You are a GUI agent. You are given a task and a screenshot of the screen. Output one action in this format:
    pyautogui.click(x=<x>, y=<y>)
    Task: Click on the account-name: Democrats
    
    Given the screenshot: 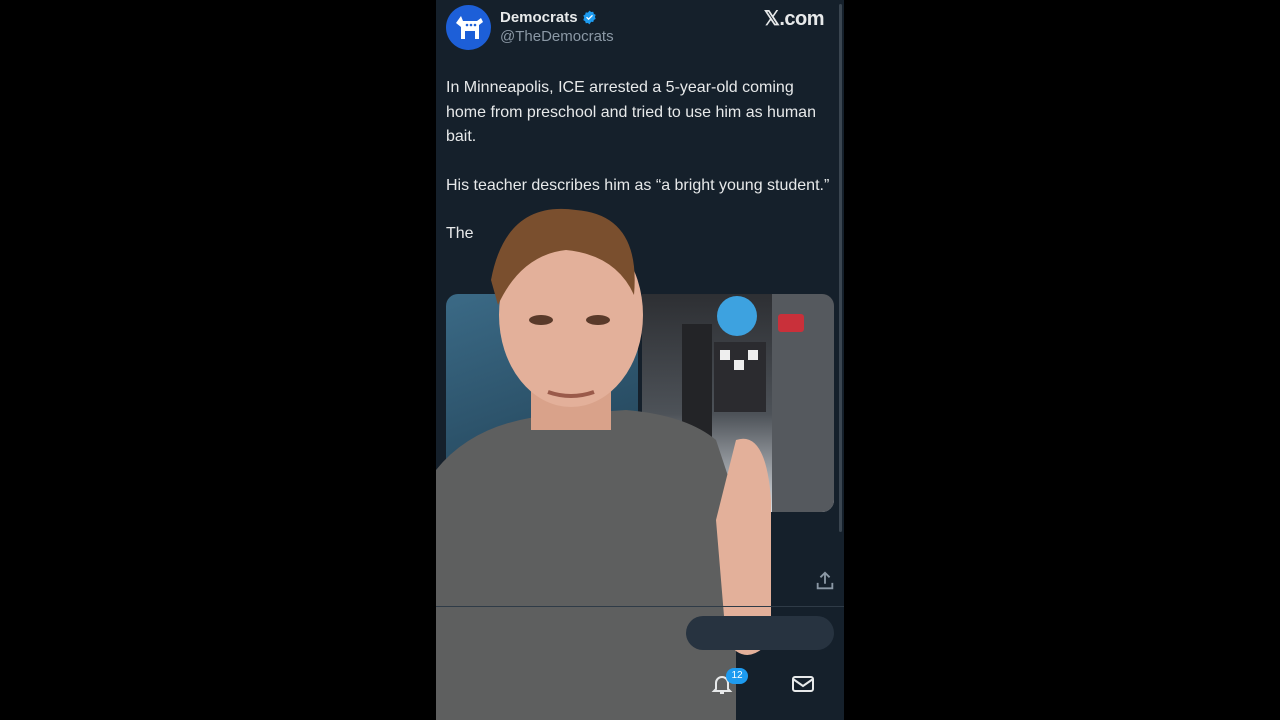 What is the action you would take?
    pyautogui.click(x=539, y=17)
    